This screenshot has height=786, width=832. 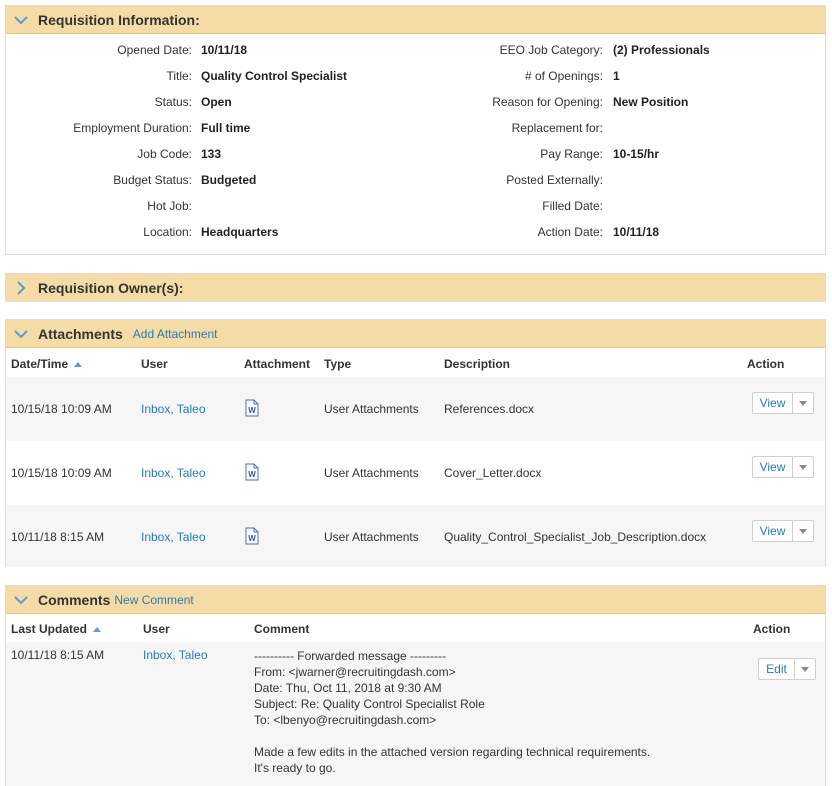 I want to click on column-header-description: Description, so click(x=477, y=364).